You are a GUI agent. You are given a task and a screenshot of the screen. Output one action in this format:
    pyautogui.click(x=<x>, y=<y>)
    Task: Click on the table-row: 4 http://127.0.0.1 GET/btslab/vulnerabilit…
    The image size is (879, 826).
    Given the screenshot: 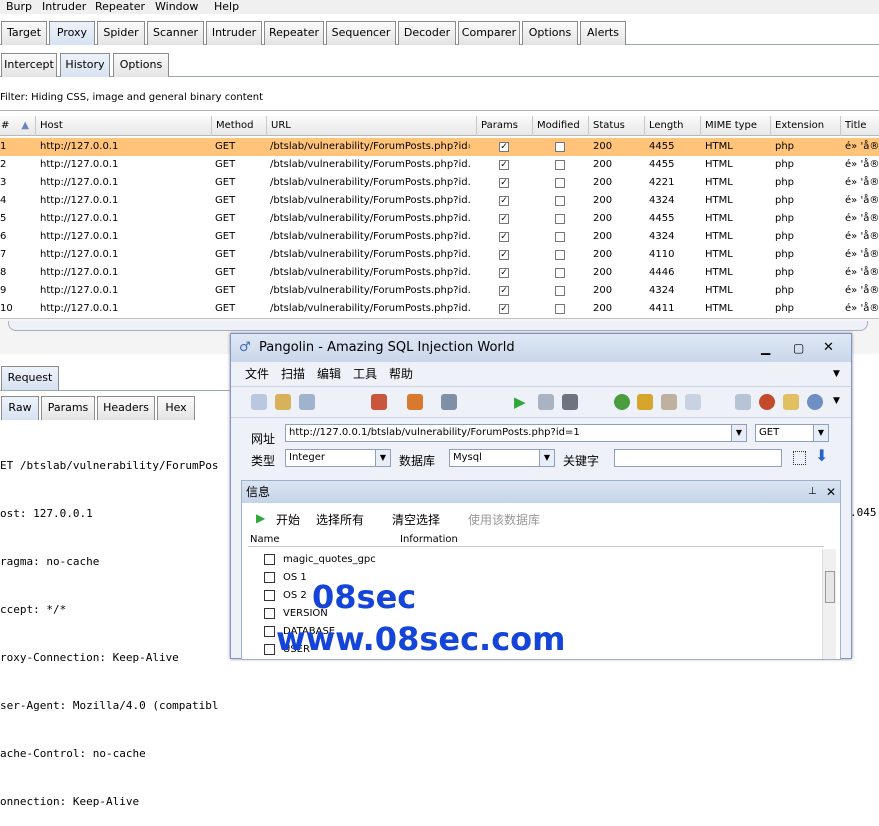 What is the action you would take?
    pyautogui.click(x=439, y=201)
    